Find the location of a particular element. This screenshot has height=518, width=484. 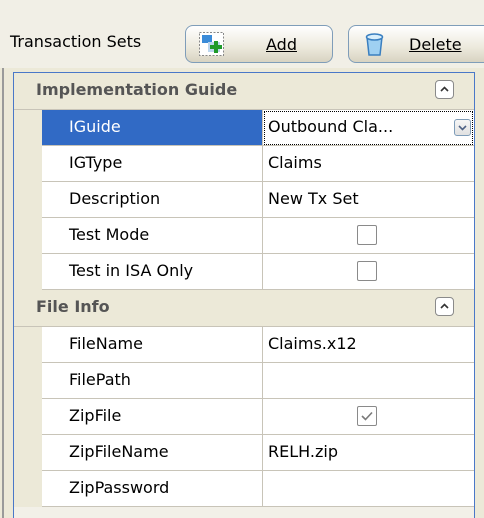

collapse-implementation-guide-button is located at coordinates (444, 89).